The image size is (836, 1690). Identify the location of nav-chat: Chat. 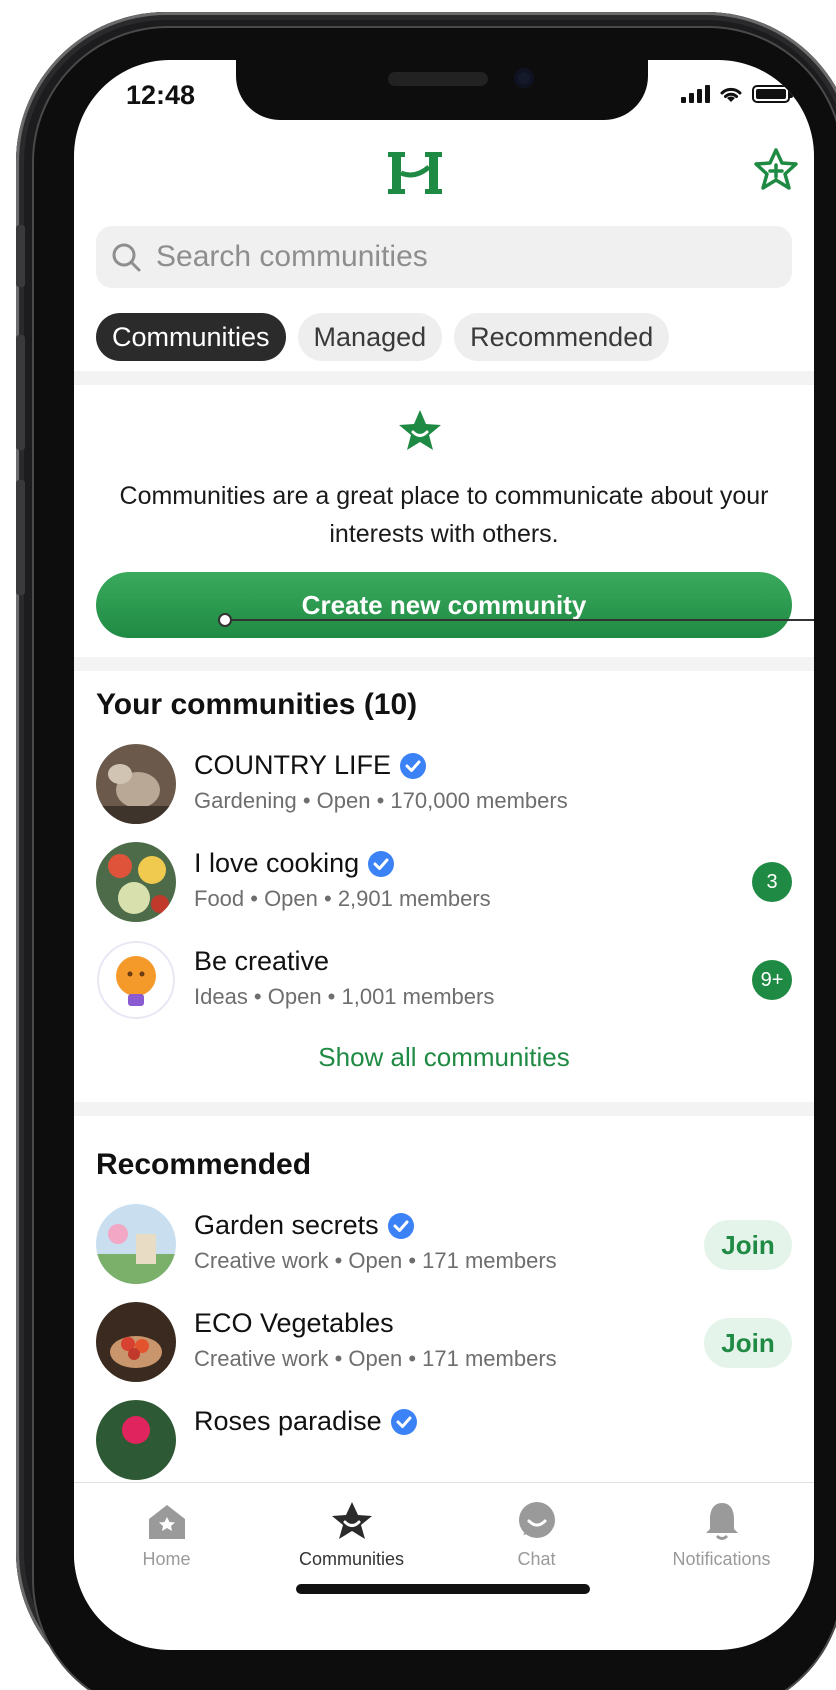
(536, 1534).